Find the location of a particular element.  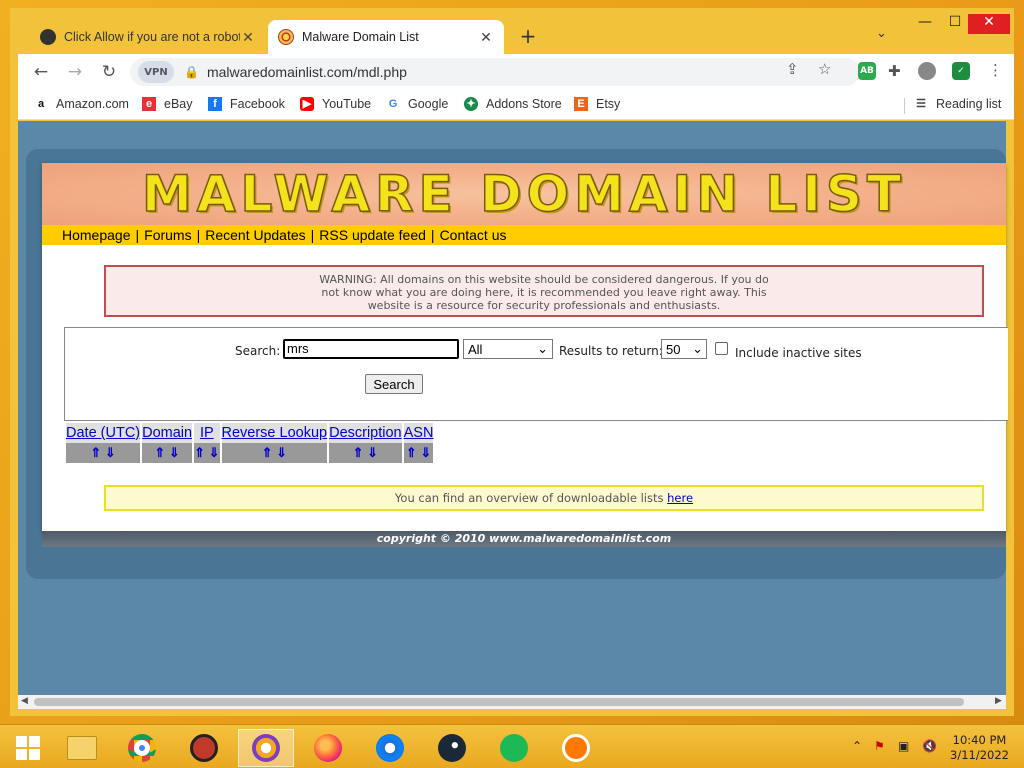

reload-icon: ↻ is located at coordinates (109, 72).